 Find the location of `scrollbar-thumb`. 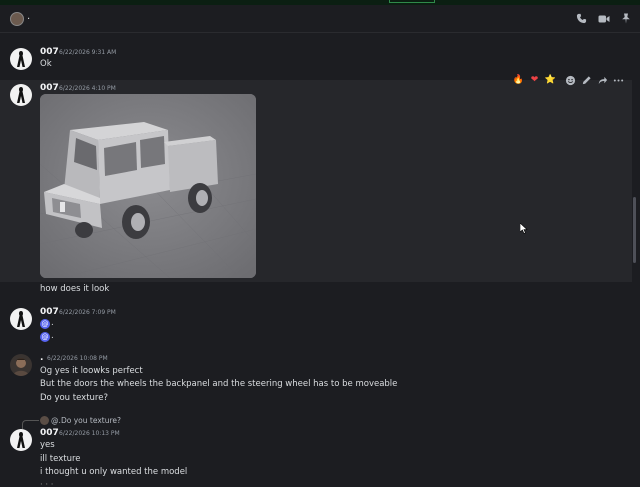

scrollbar-thumb is located at coordinates (634, 230).